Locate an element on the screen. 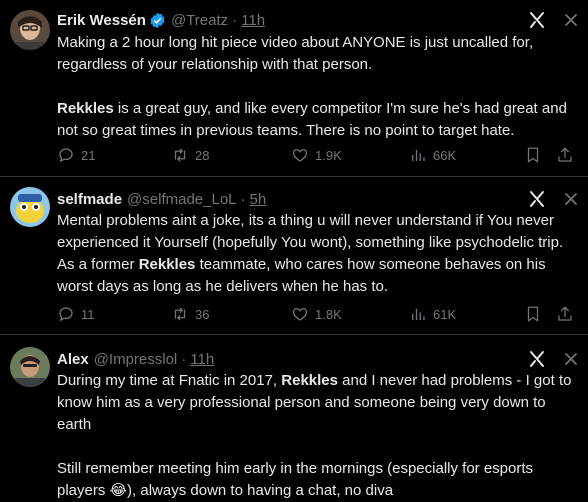 The width and height of the screenshot is (588, 502). like-button: 1.8K is located at coordinates (316, 314).